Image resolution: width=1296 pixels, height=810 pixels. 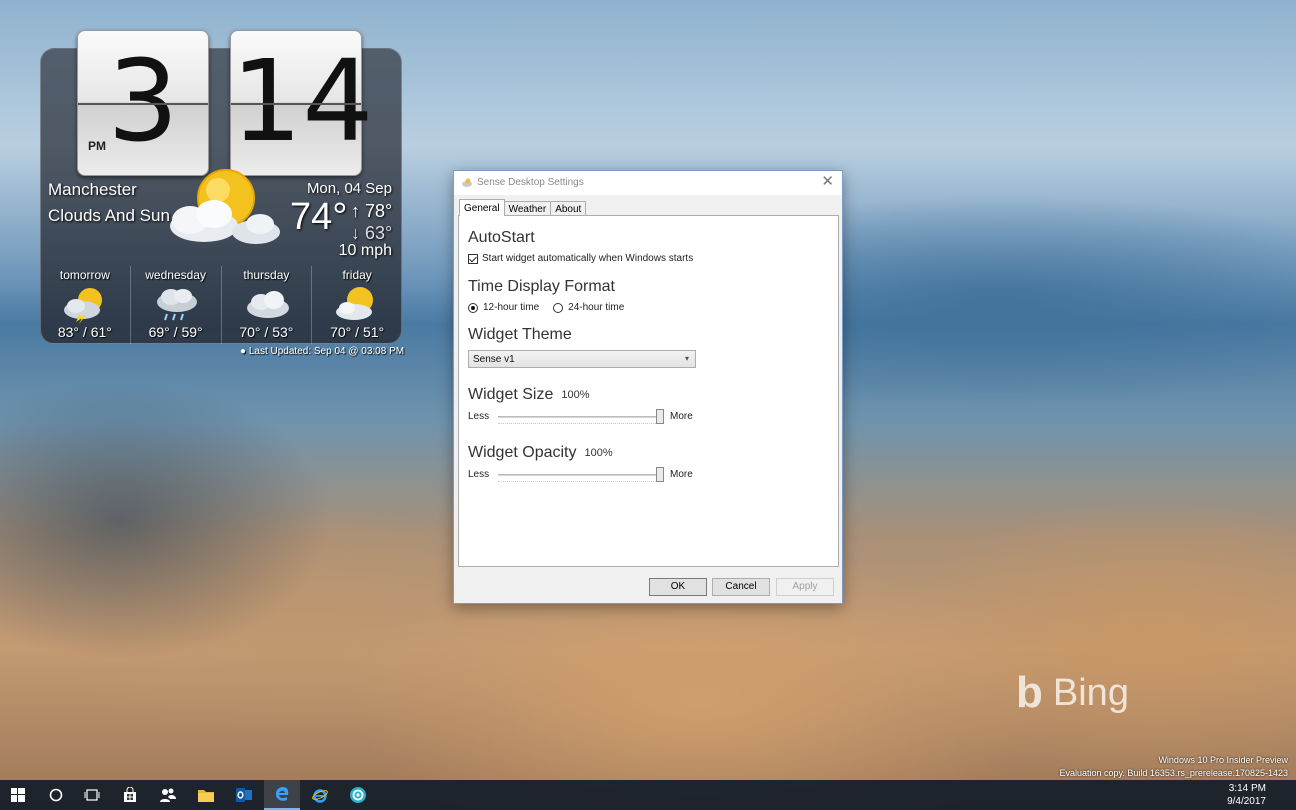 I want to click on bing-brand: Bing, so click(x=1090, y=692).